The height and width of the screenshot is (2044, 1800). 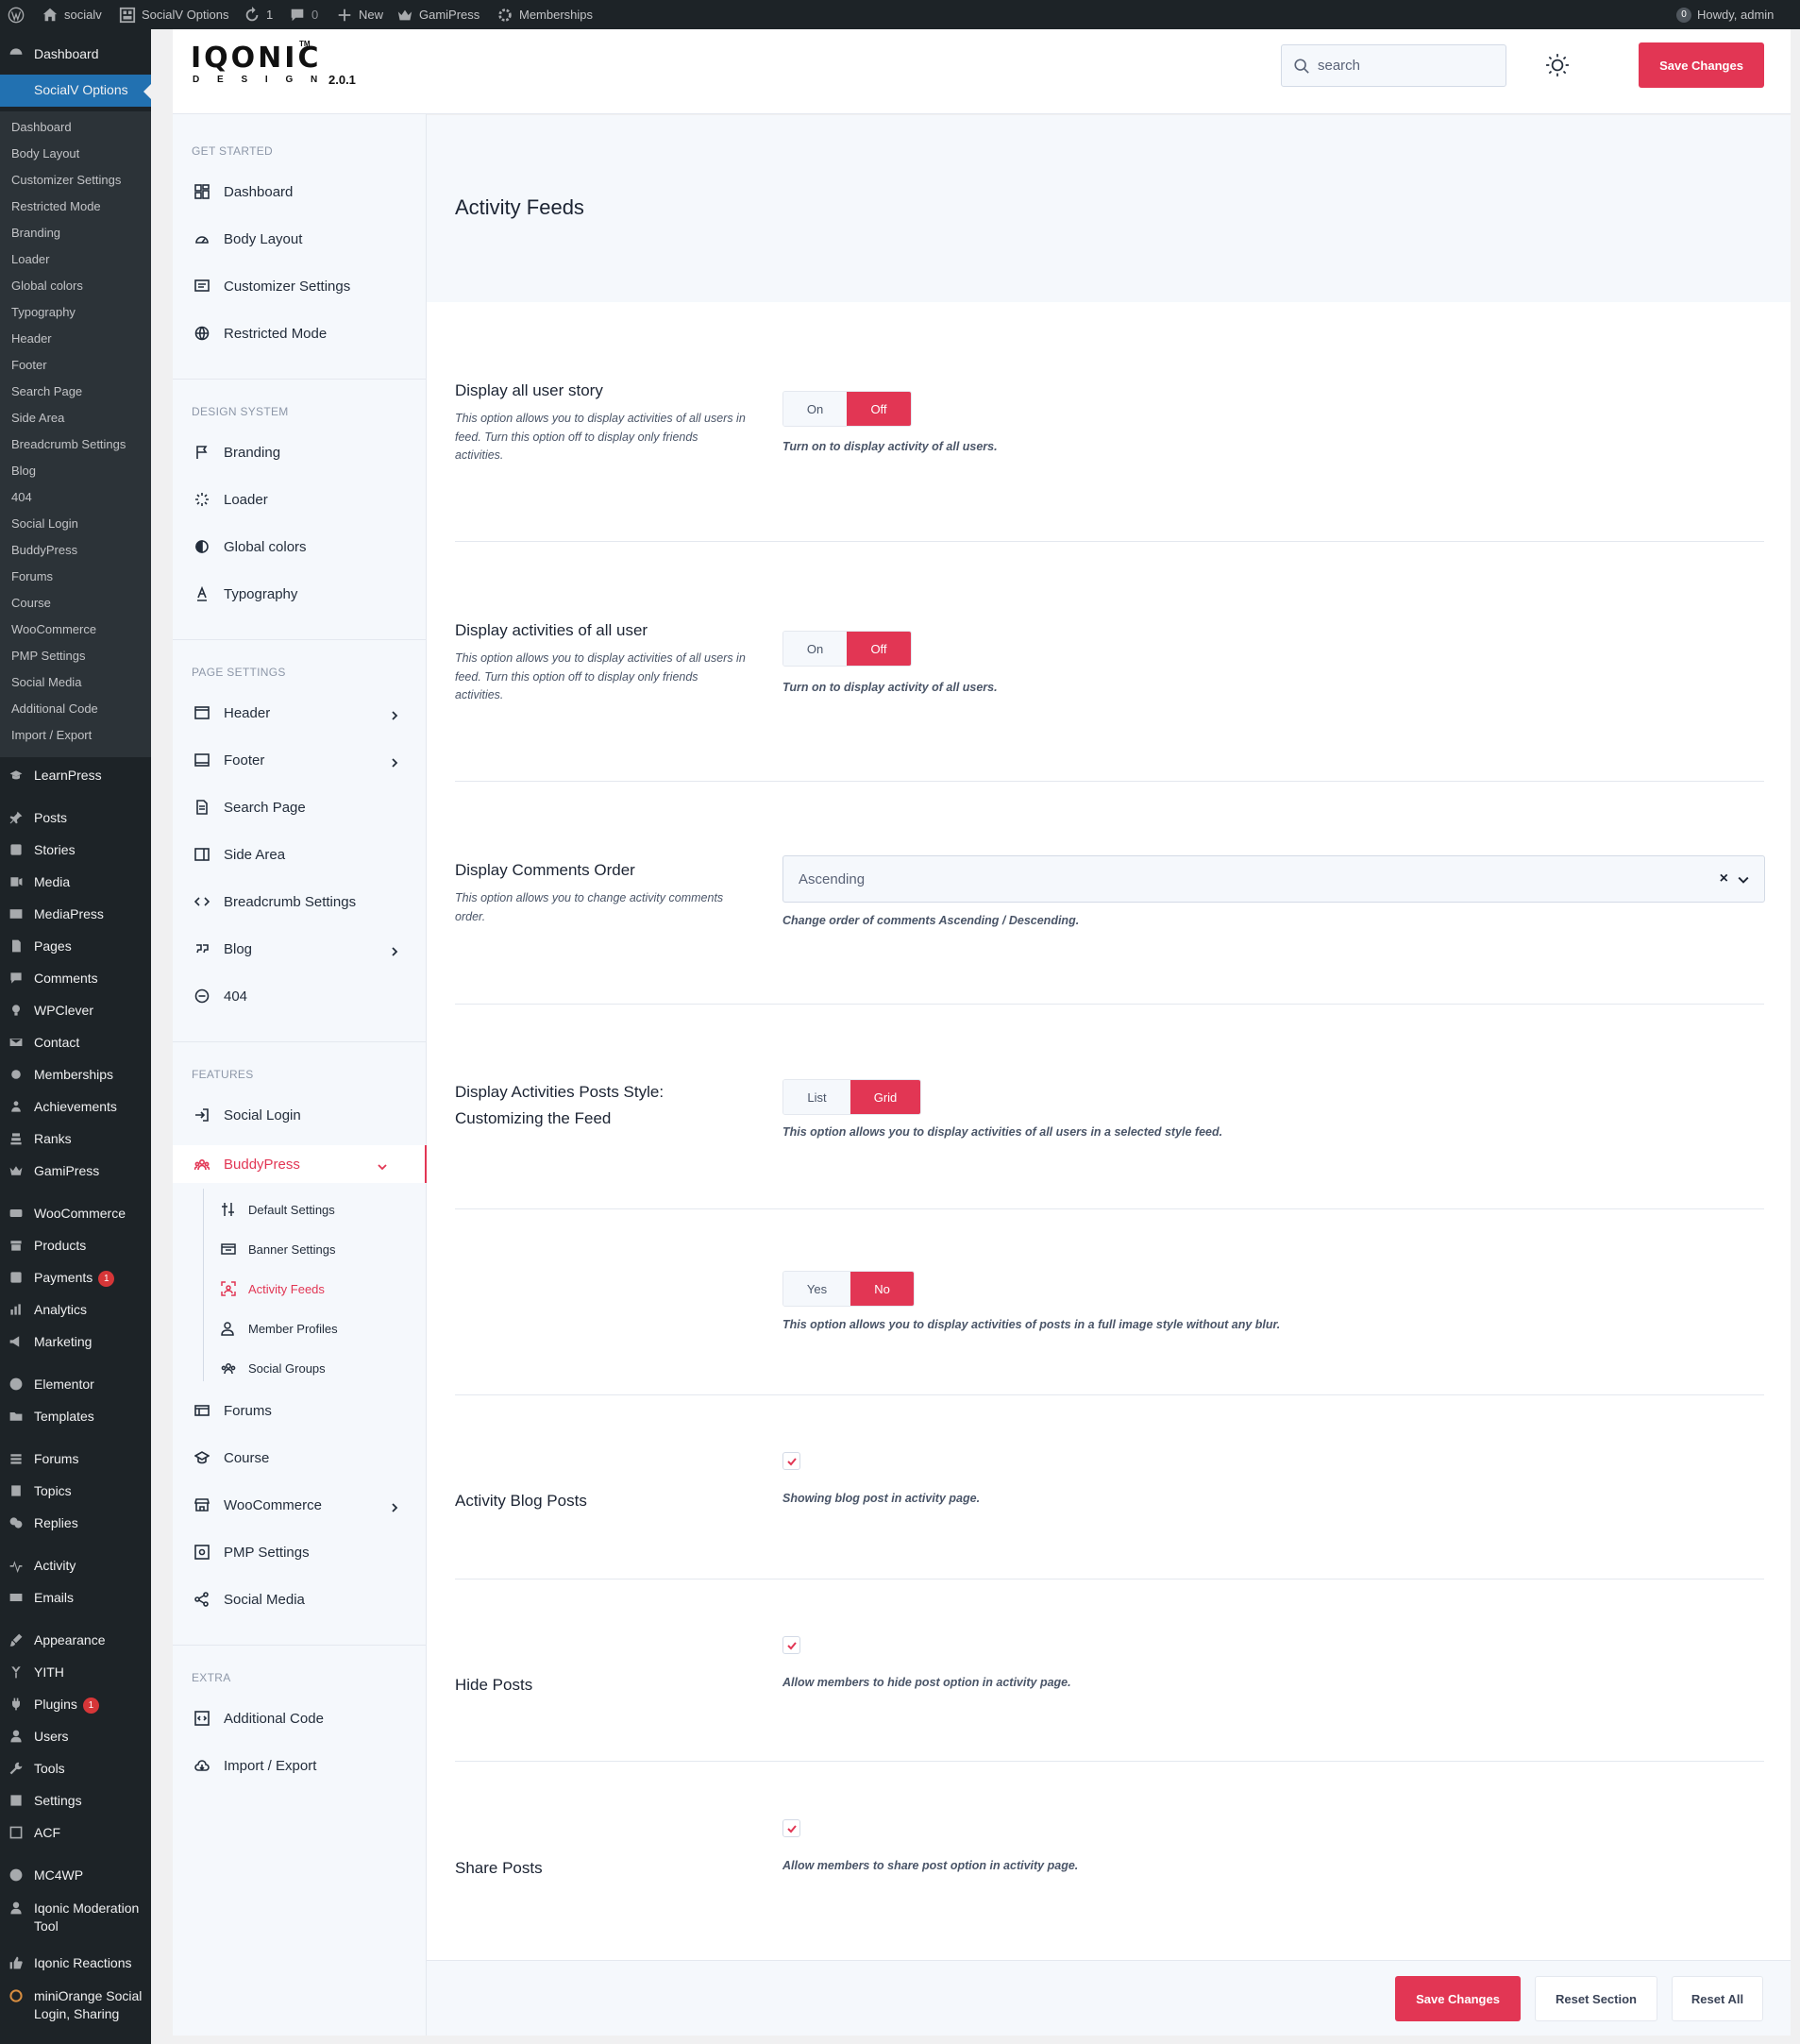 What do you see at coordinates (1458, 1998) in the screenshot?
I see `footer-save-button: Save Changes` at bounding box center [1458, 1998].